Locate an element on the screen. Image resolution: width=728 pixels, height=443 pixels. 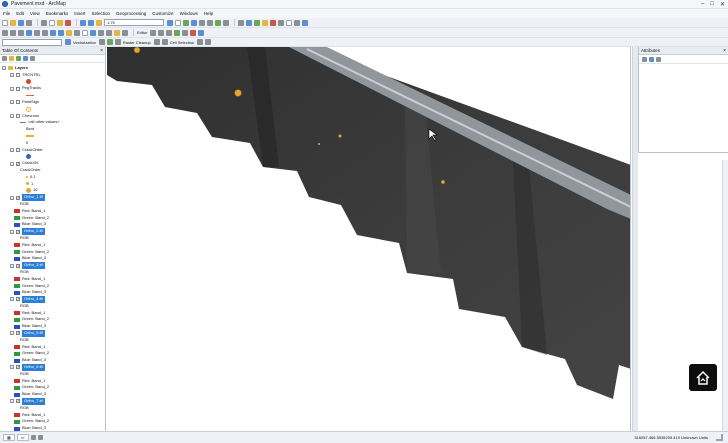
brush-icon is located at coordinates (164, 42).